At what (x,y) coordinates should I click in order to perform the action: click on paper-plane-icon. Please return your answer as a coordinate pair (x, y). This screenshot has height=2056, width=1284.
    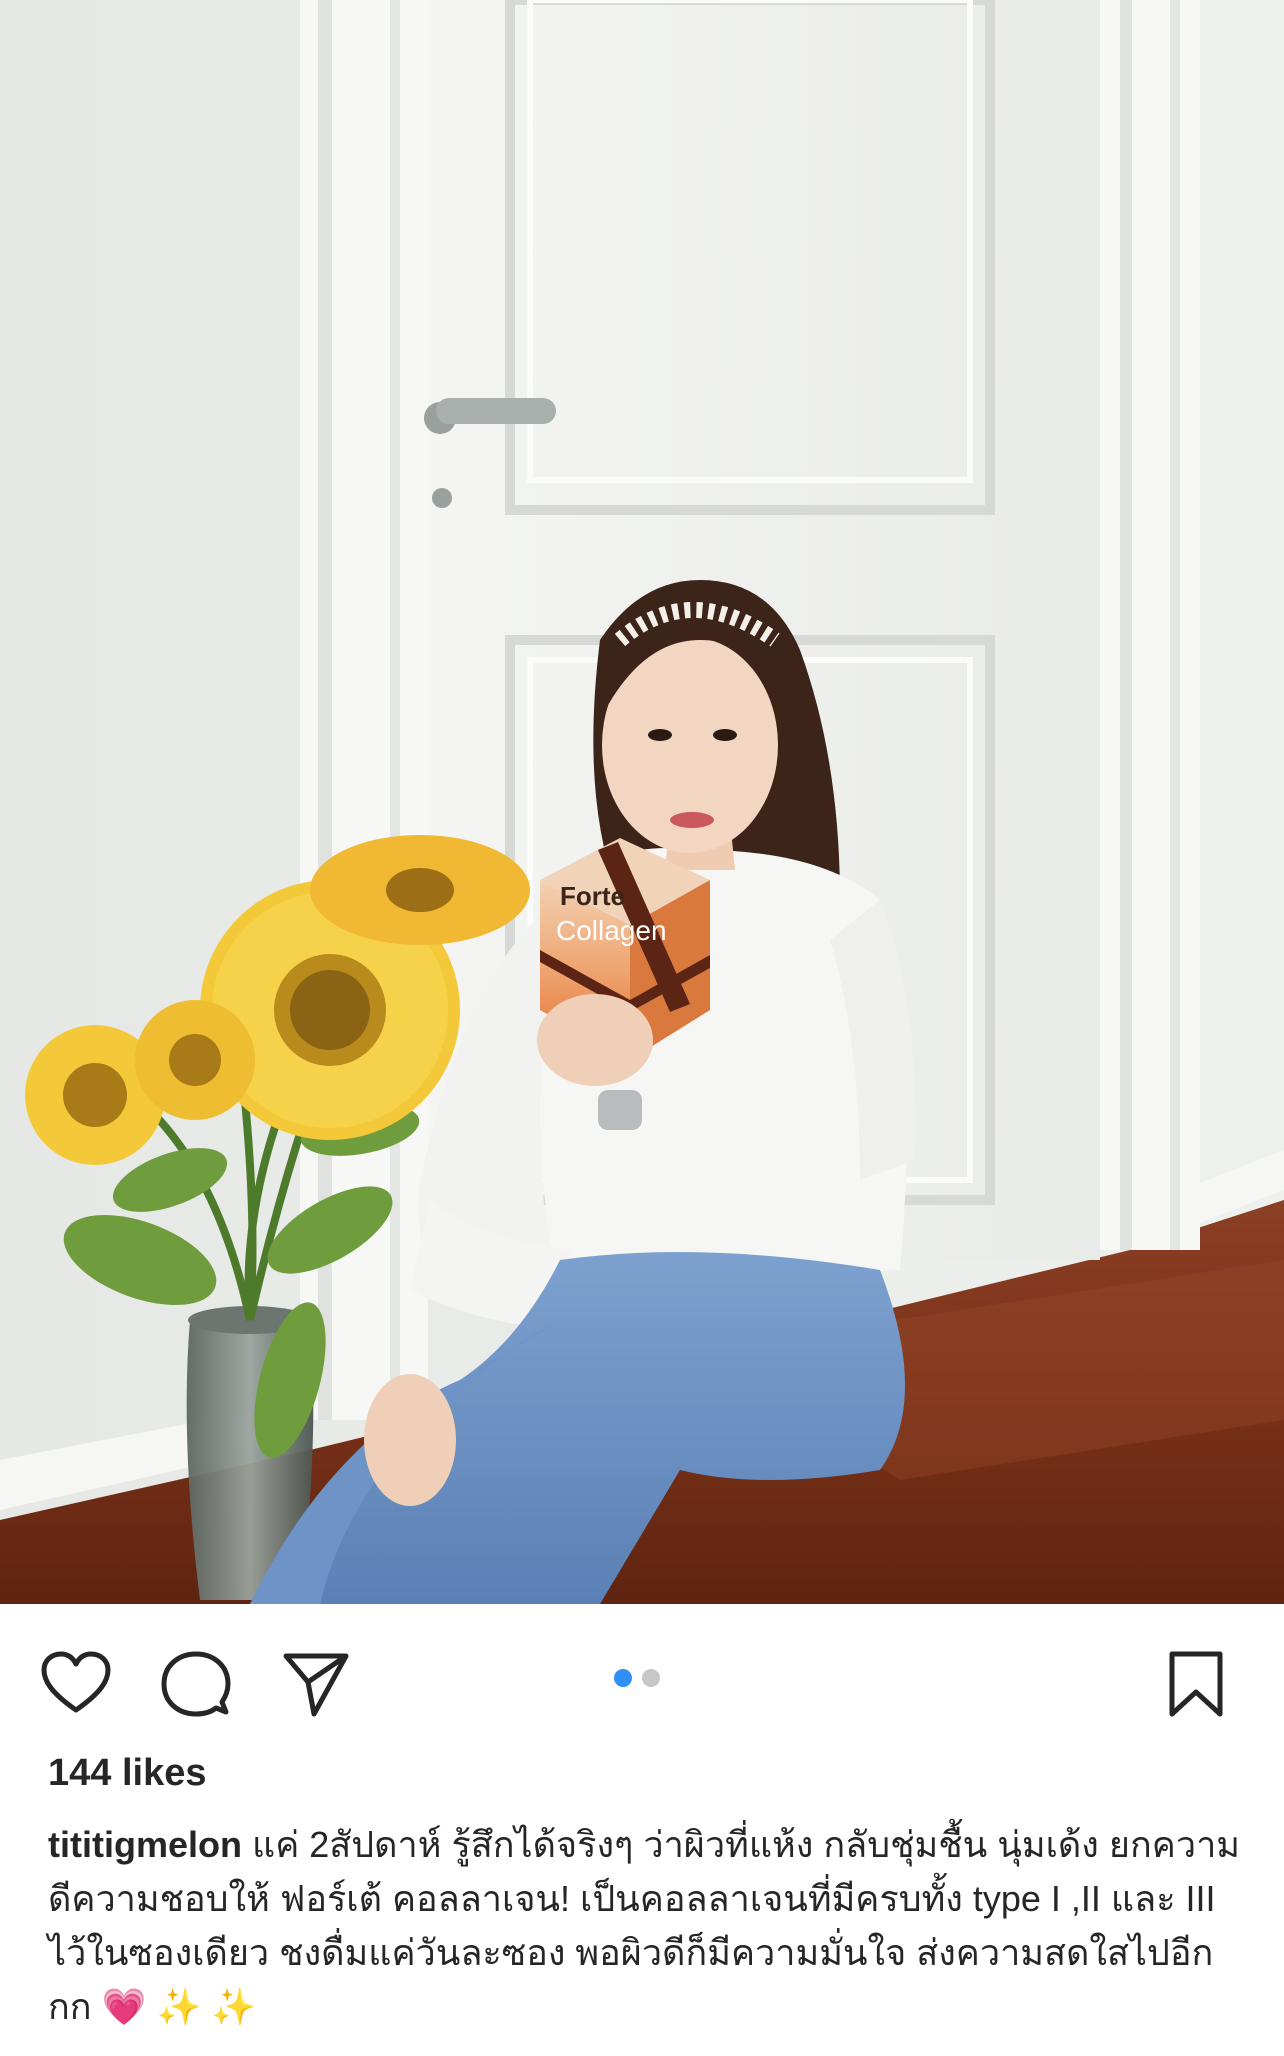
    Looking at the image, I should click on (316, 1684).